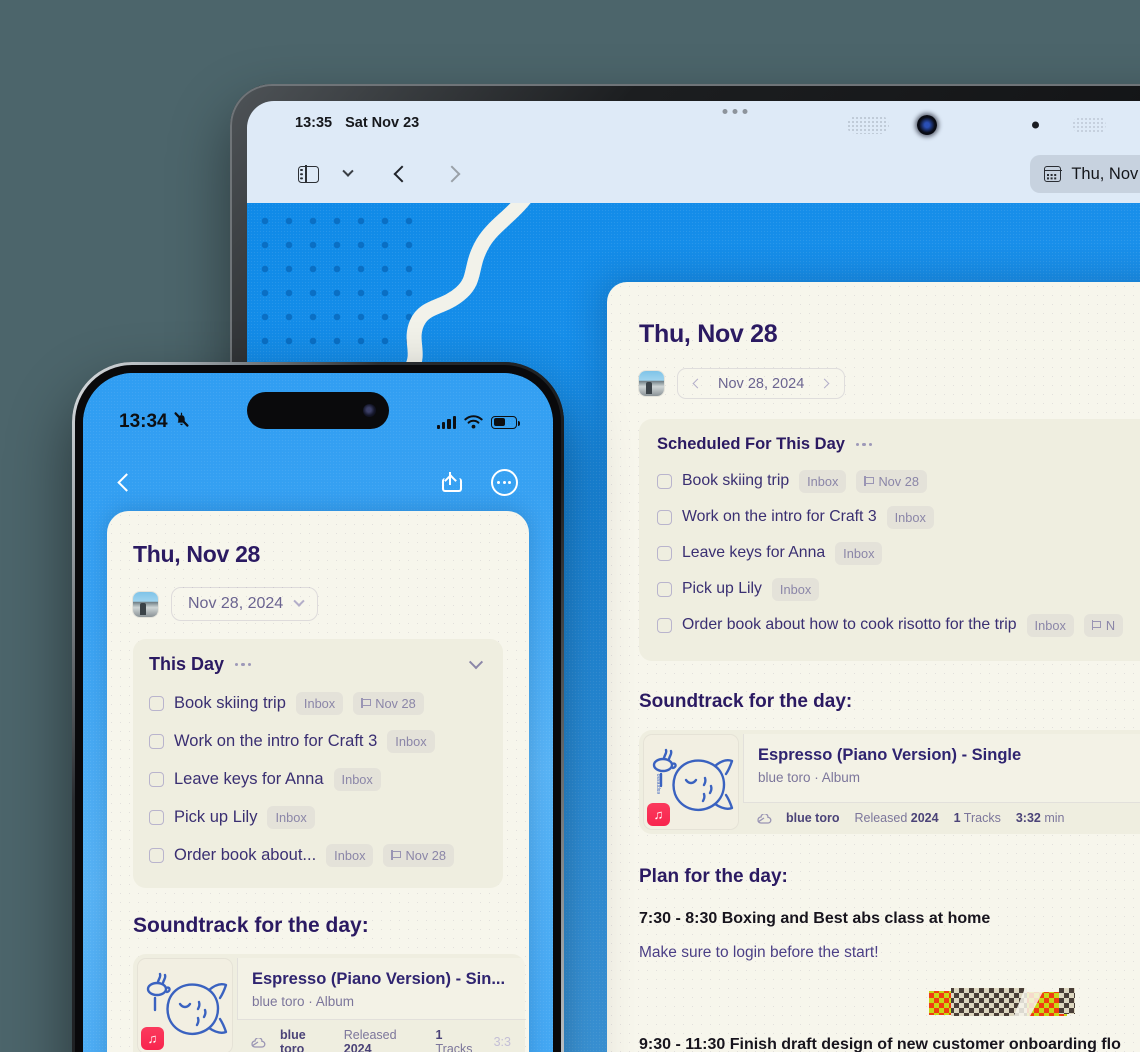 The height and width of the screenshot is (1052, 1140). What do you see at coordinates (331, 604) in the screenshot?
I see `date-selector-row: Nov 28, 2024` at bounding box center [331, 604].